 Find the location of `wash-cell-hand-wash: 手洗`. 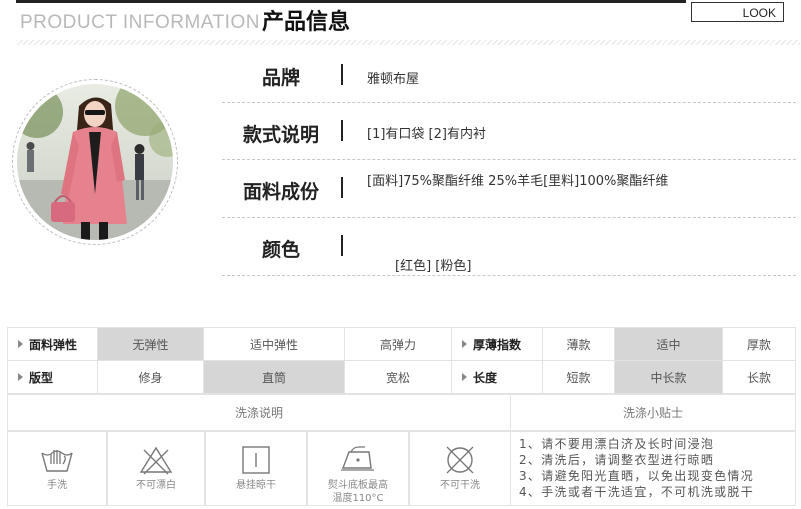

wash-cell-hand-wash: 手洗 is located at coordinates (57, 468).